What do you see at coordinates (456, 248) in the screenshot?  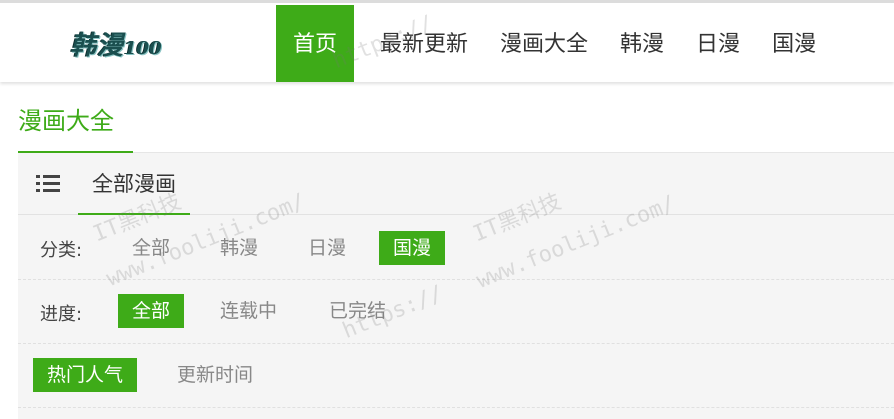 I see `category-filter-row: 分类: 全部 韩漫 日漫 国漫` at bounding box center [456, 248].